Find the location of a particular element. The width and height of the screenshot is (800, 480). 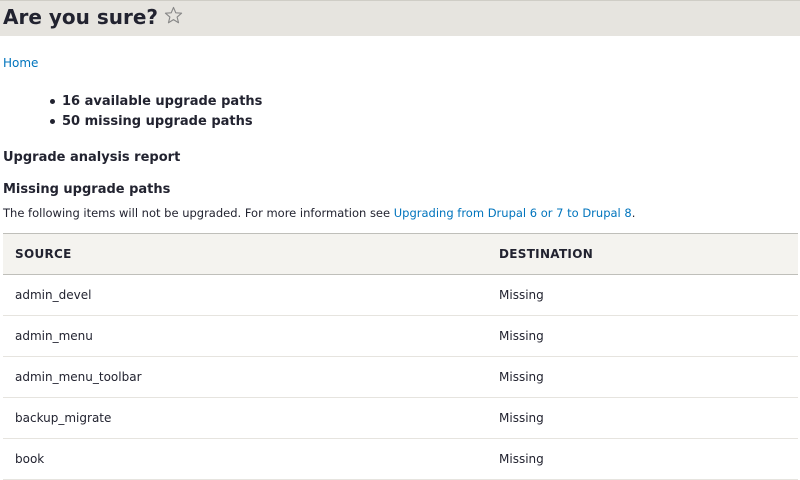

table-row: book Missing is located at coordinates (400, 459).